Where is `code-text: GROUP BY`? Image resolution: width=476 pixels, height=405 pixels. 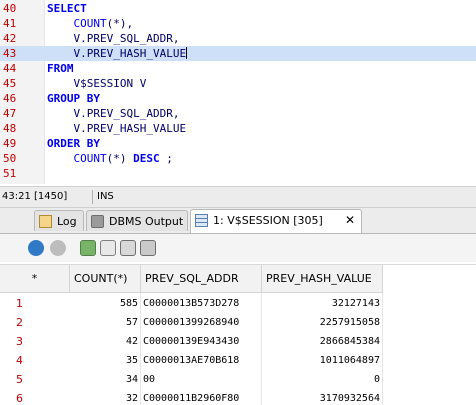 code-text: GROUP BY is located at coordinates (73, 98).